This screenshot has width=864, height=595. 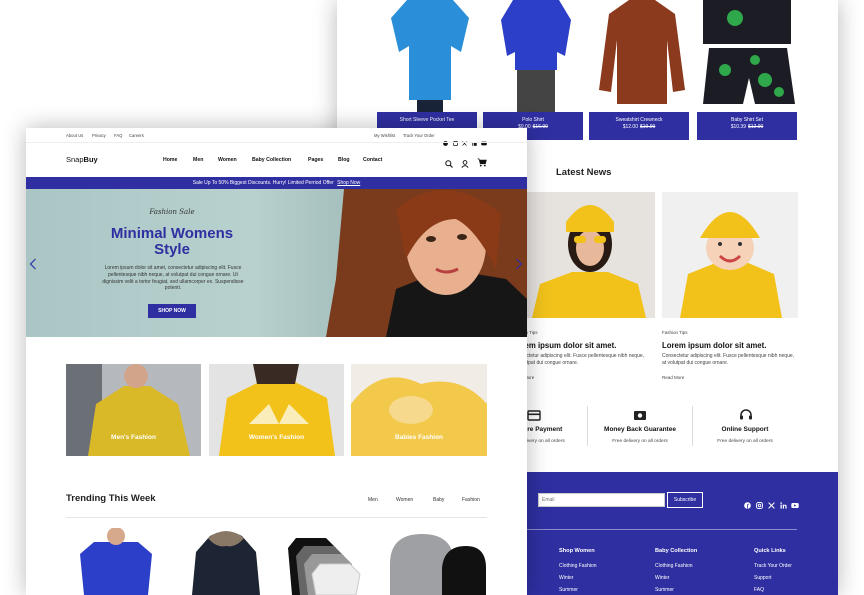 What do you see at coordinates (404, 500) in the screenshot?
I see `tab-women: Women` at bounding box center [404, 500].